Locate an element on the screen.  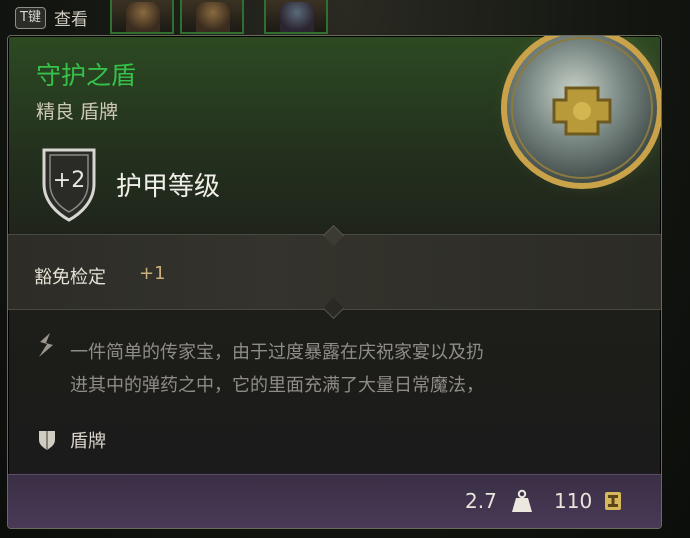
weight-value: 2.7 is located at coordinates (481, 501).